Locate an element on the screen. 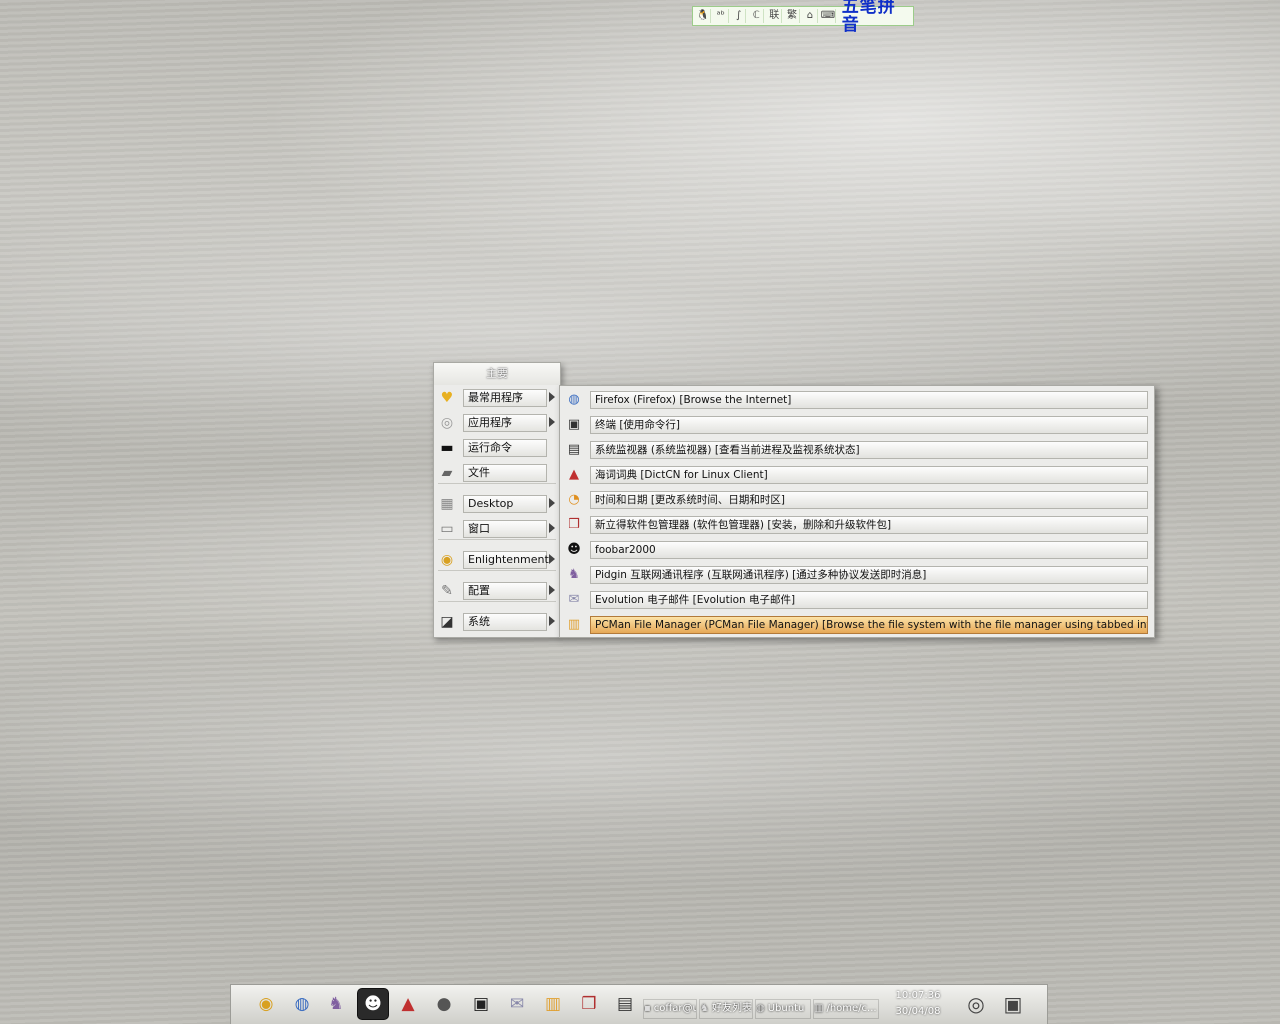 This screenshot has width=1280, height=1024. terminal-icon: ▬ is located at coordinates (447, 448).